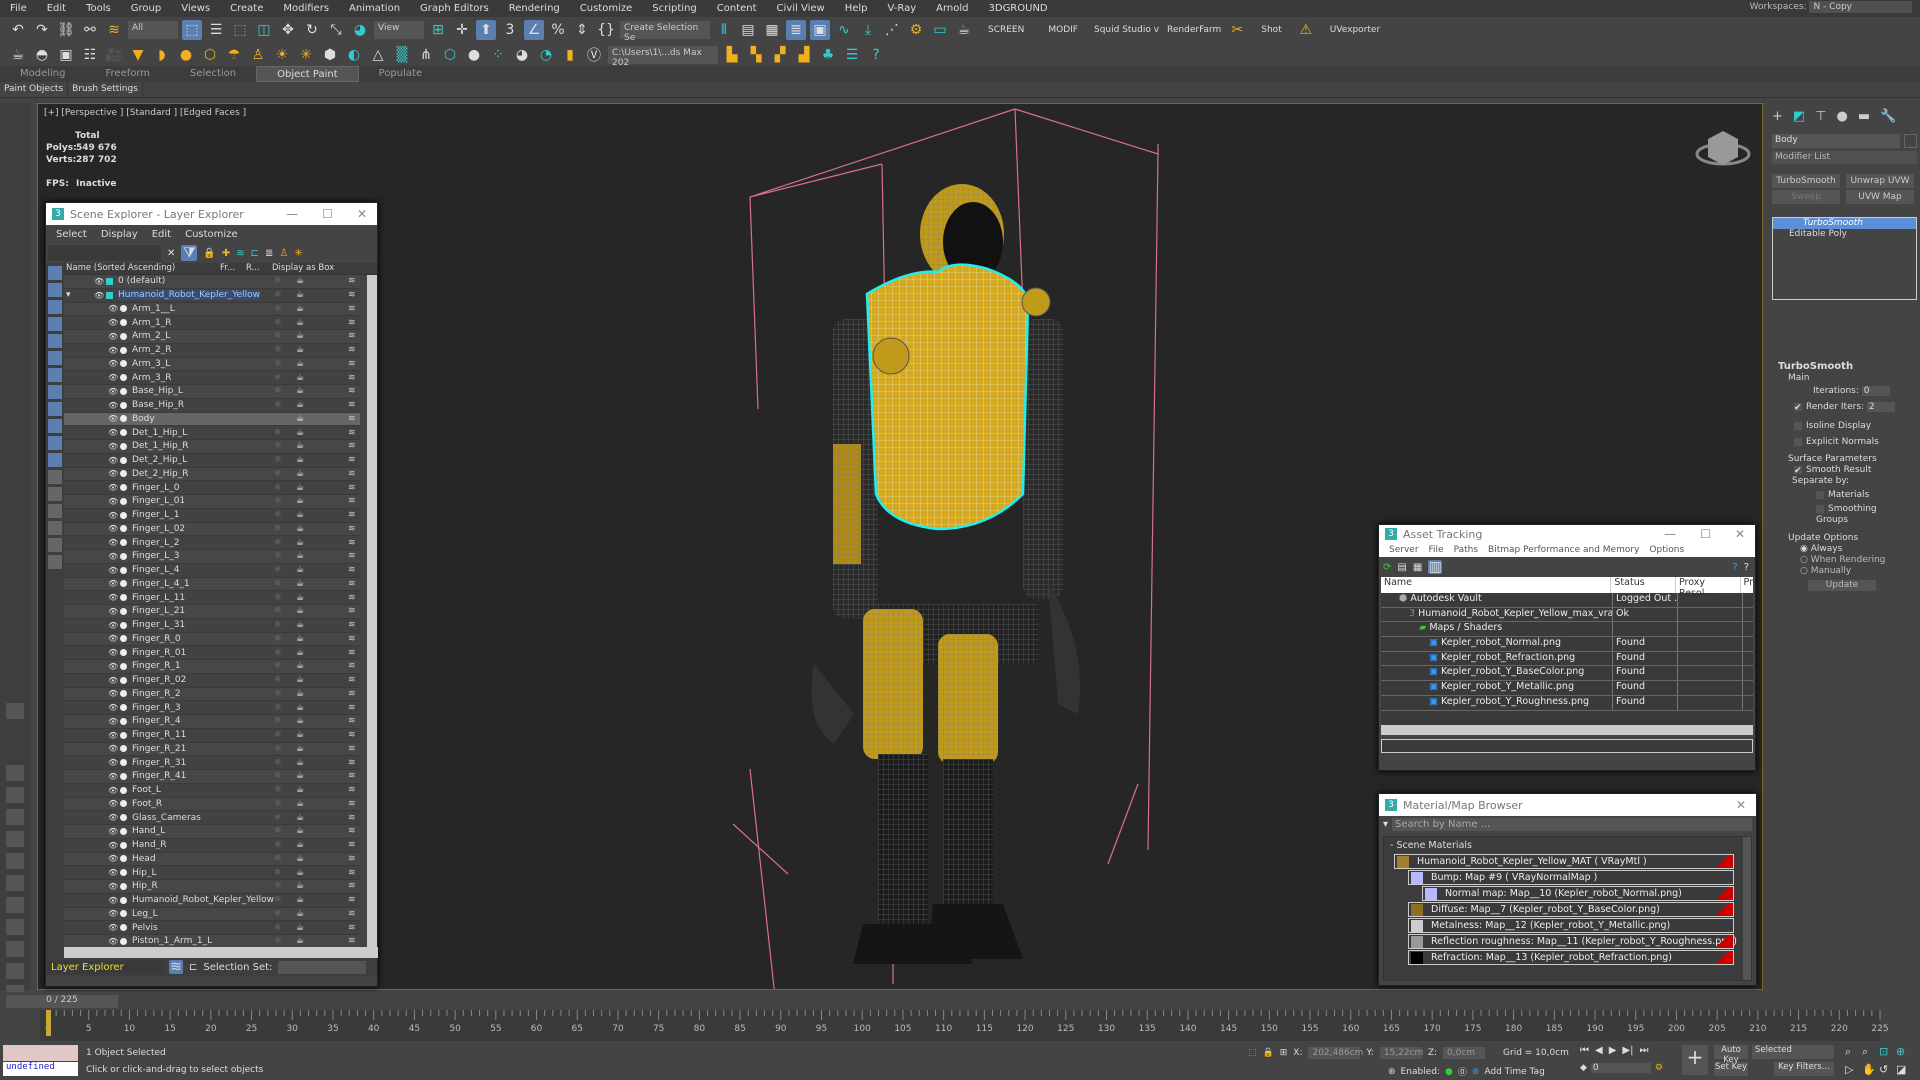  I want to click on ribbon-tab-modeling: Modeling, so click(43, 74).